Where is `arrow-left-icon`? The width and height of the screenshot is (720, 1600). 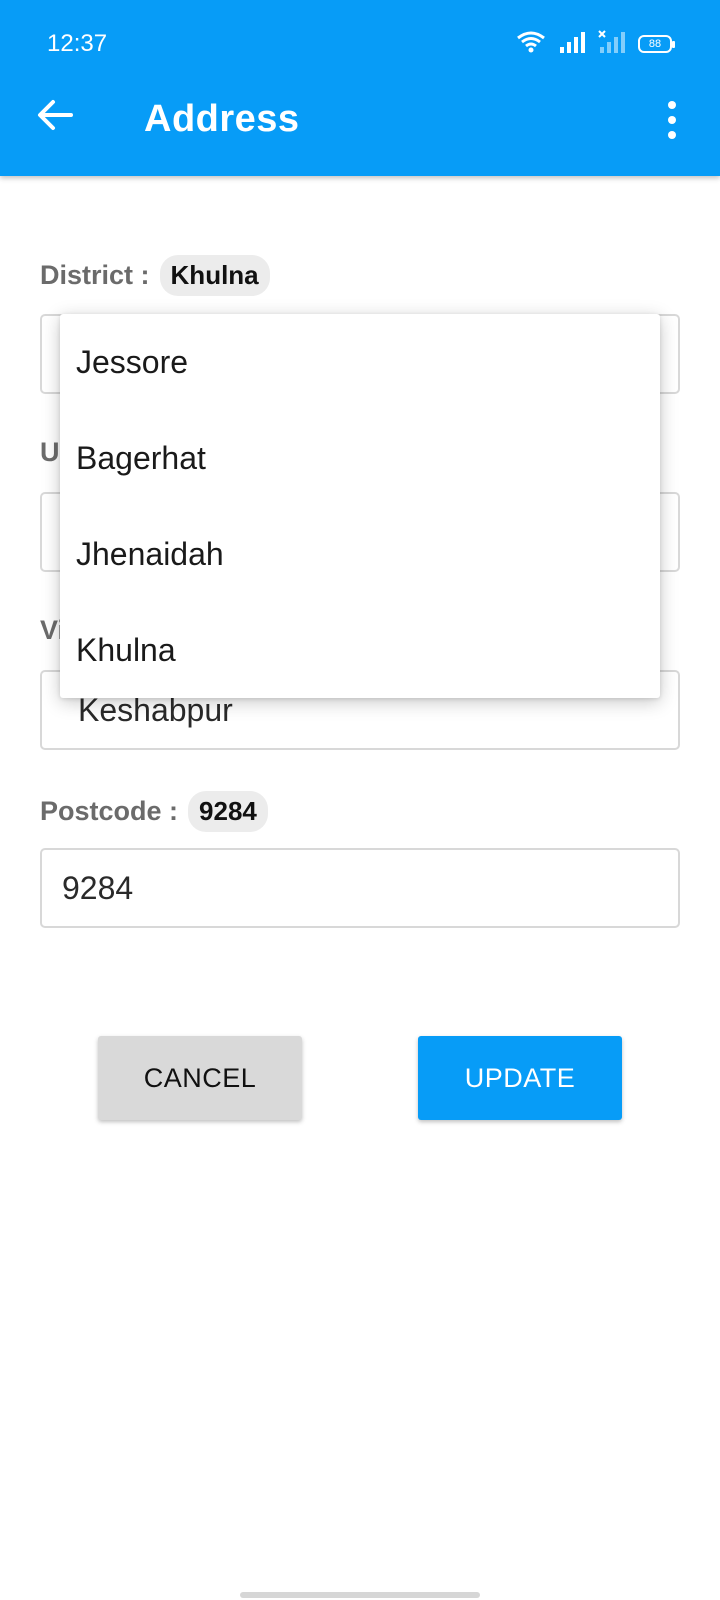 arrow-left-icon is located at coordinates (55, 117).